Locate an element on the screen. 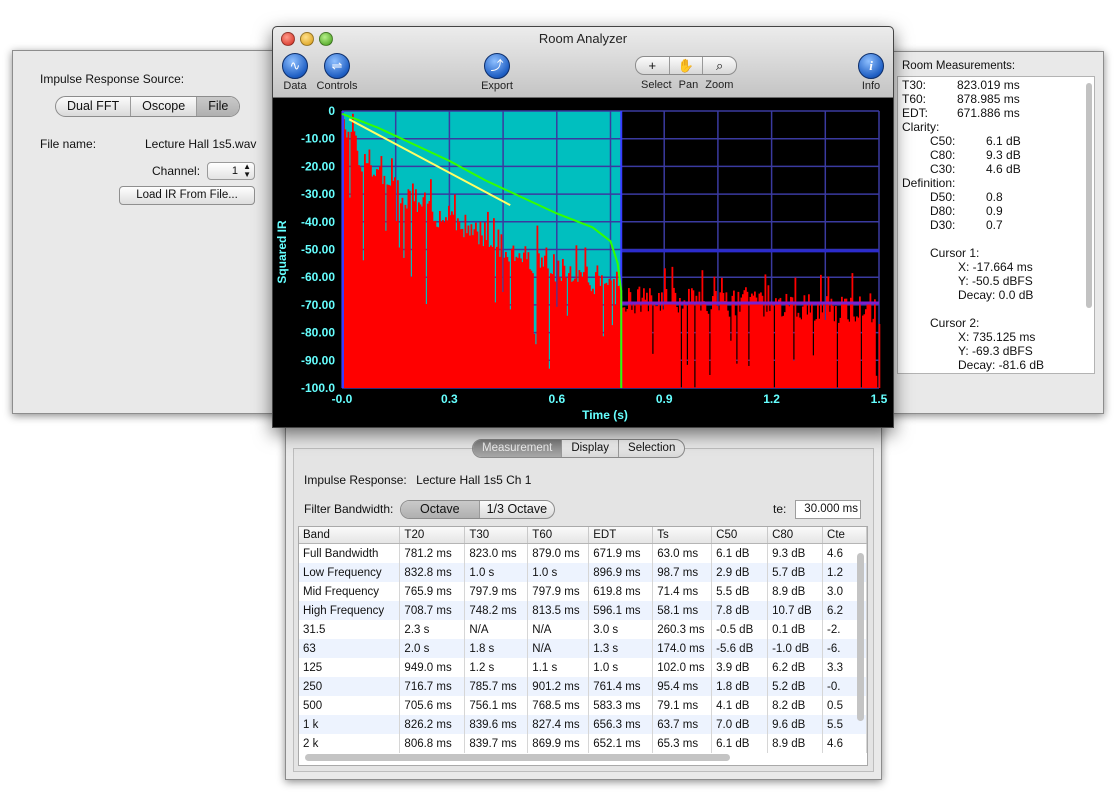 The height and width of the screenshot is (800, 1115). table-cell: 896.9 ms is located at coordinates (621, 572).